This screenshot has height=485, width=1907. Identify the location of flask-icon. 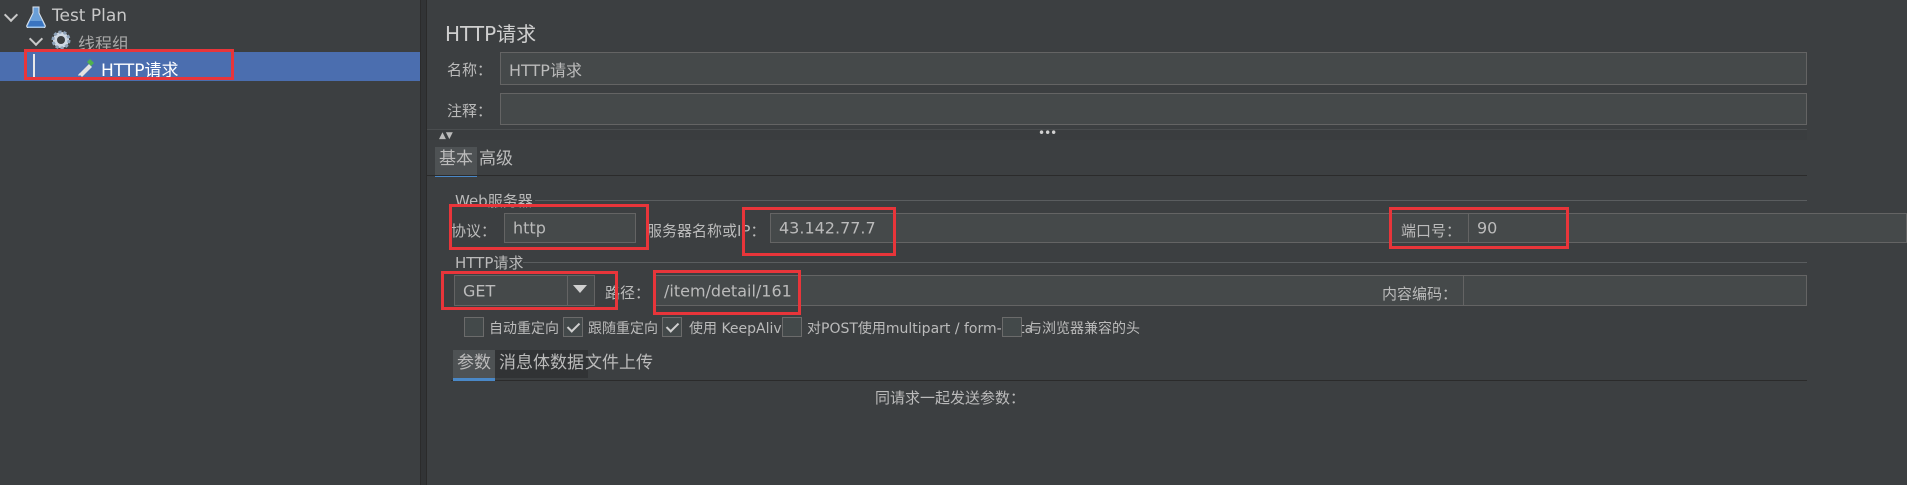
(36, 17).